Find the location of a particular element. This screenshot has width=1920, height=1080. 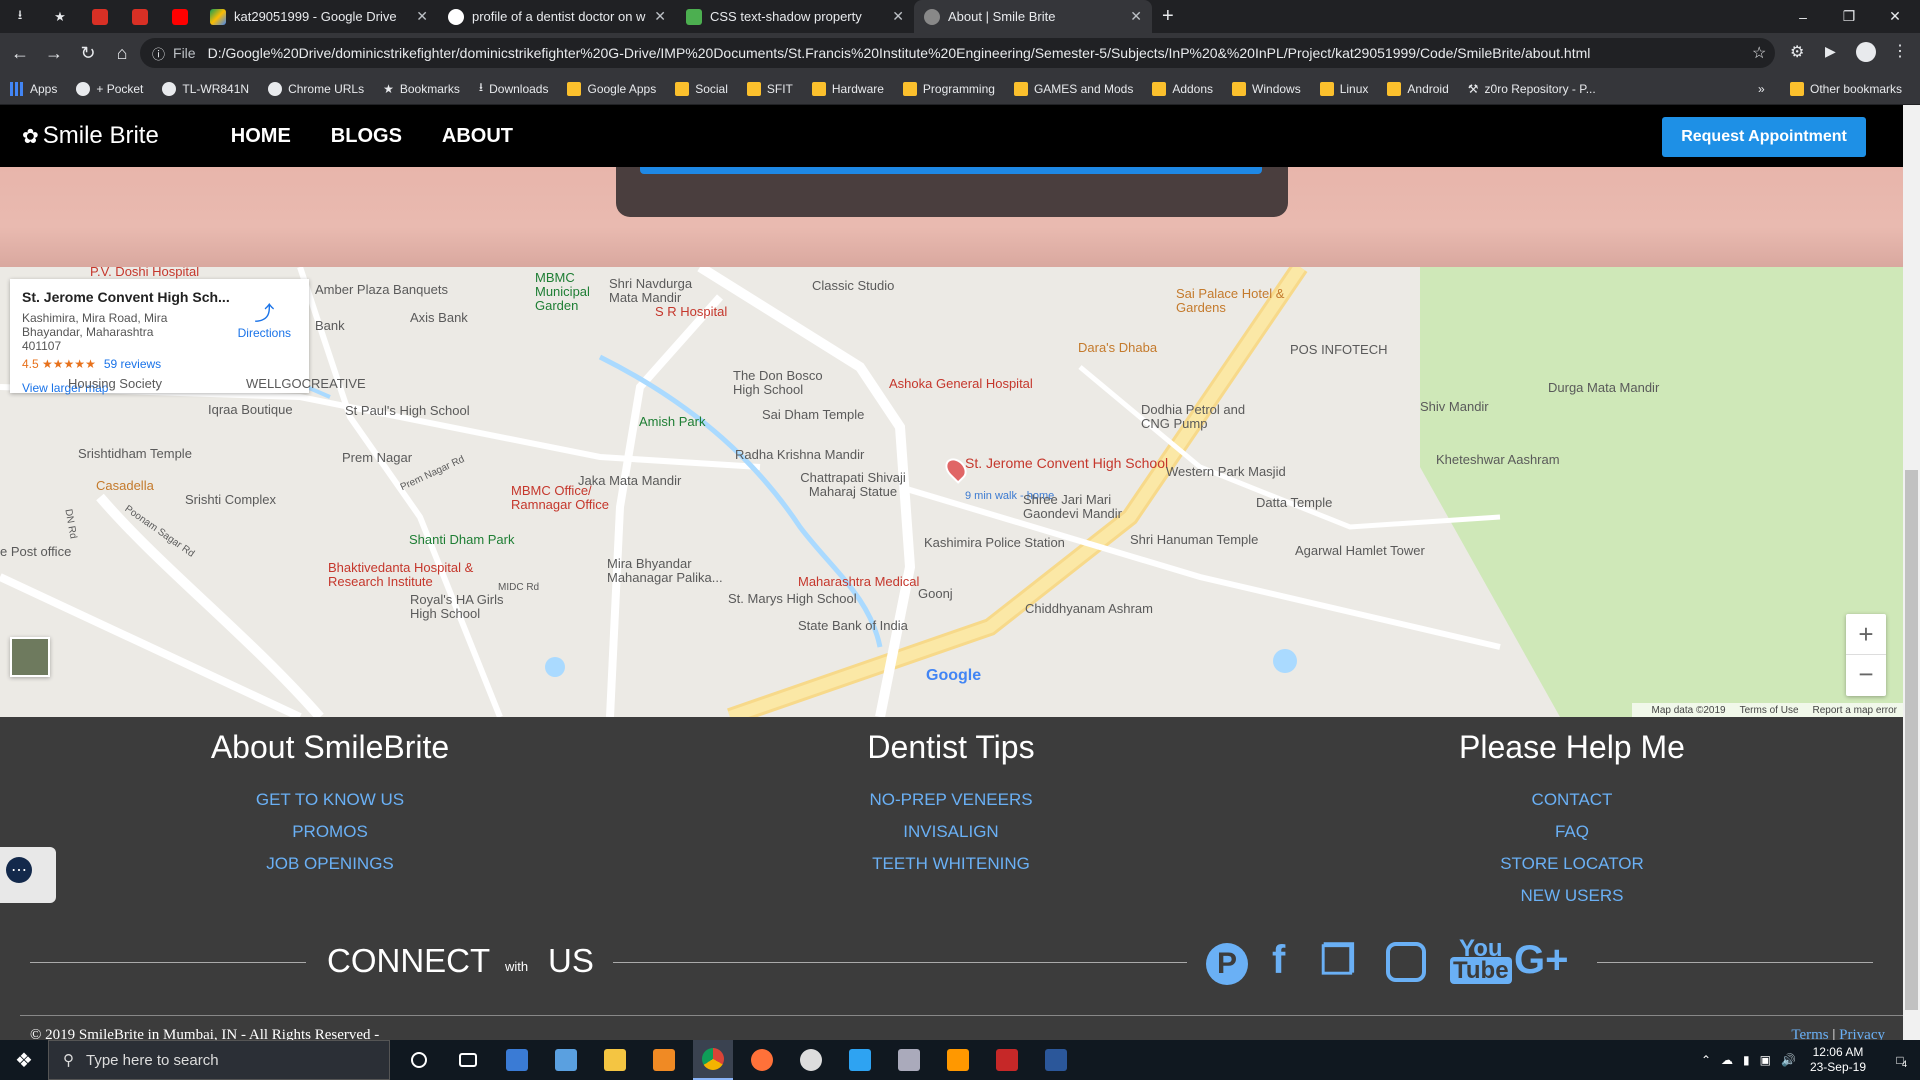

map-label: Dodhia Petrol and CNG Pump is located at coordinates (1196, 417).